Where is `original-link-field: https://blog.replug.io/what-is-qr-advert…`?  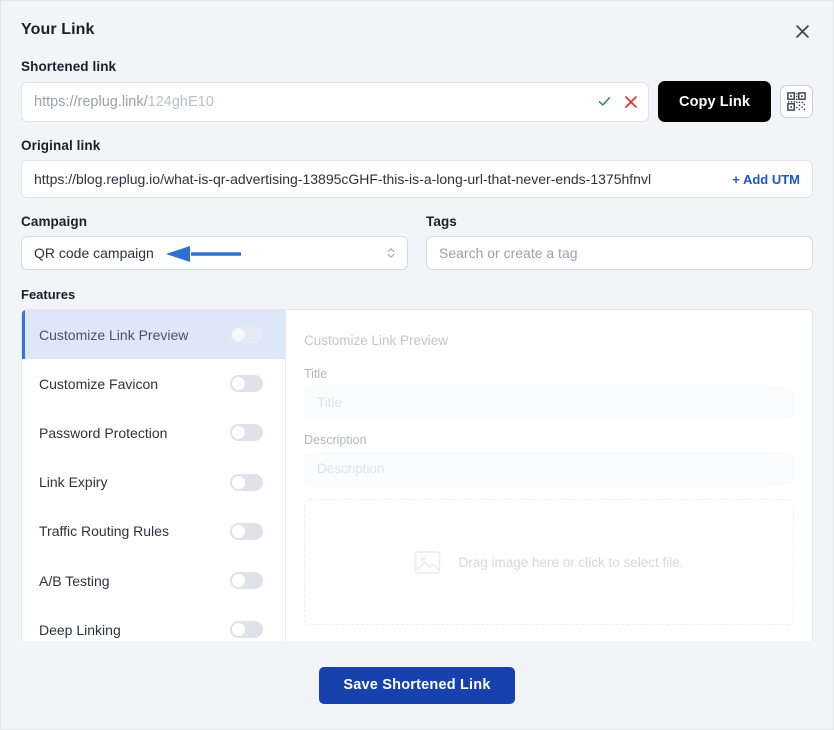 original-link-field: https://blog.replug.io/what-is-qr-advert… is located at coordinates (417, 179).